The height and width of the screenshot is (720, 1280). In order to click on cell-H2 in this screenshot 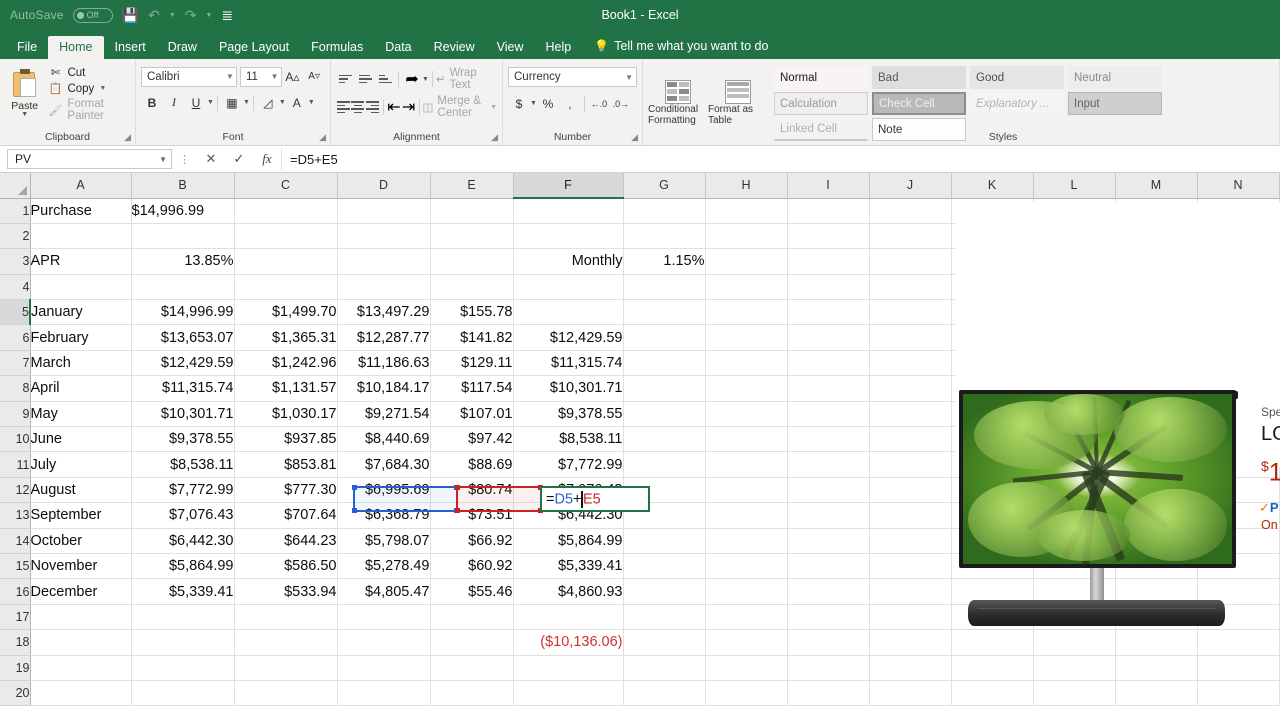, I will do `click(746, 236)`.